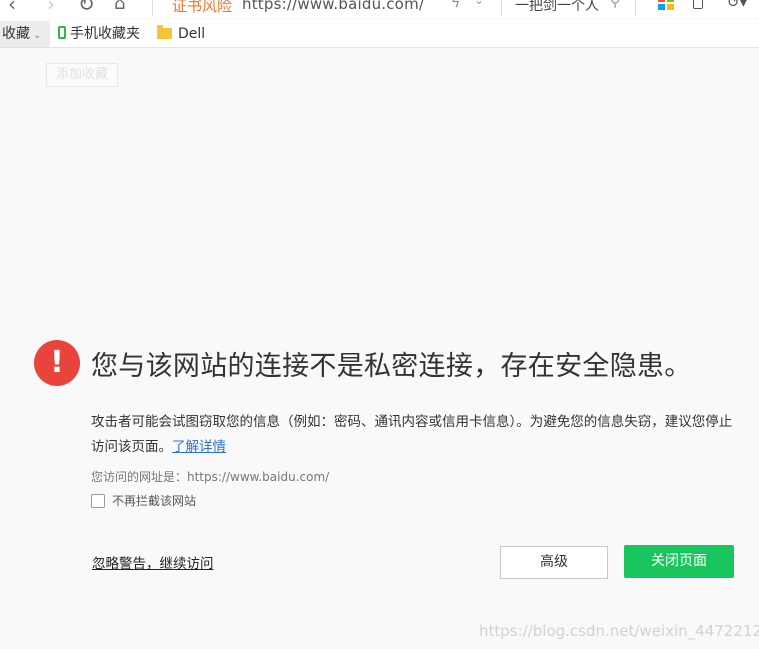  Describe the element at coordinates (57, 363) in the screenshot. I see `warning-icon: !` at that location.